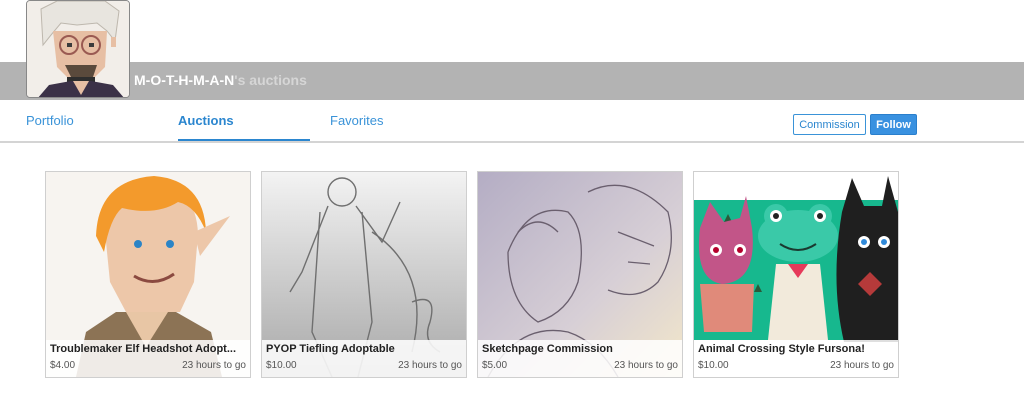  I want to click on profile-heading: M-O-T-H-M-A-N's auctions, so click(220, 80).